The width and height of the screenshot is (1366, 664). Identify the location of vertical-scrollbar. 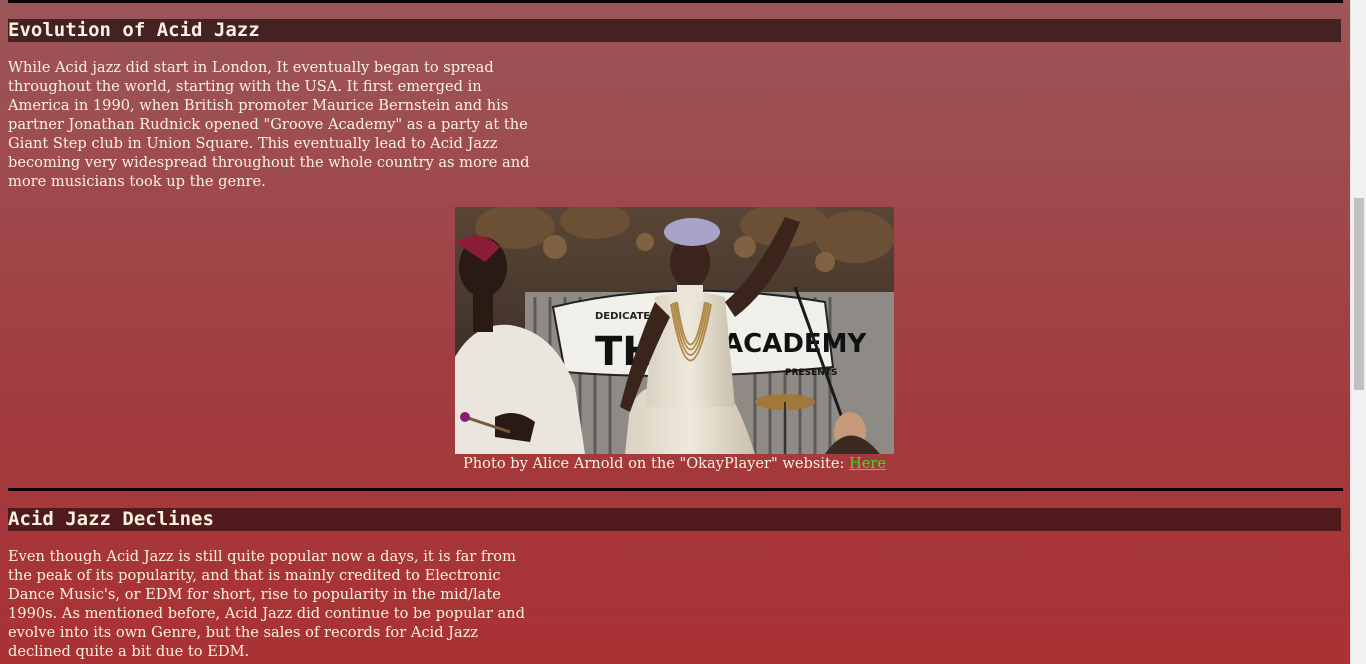
(1358, 332).